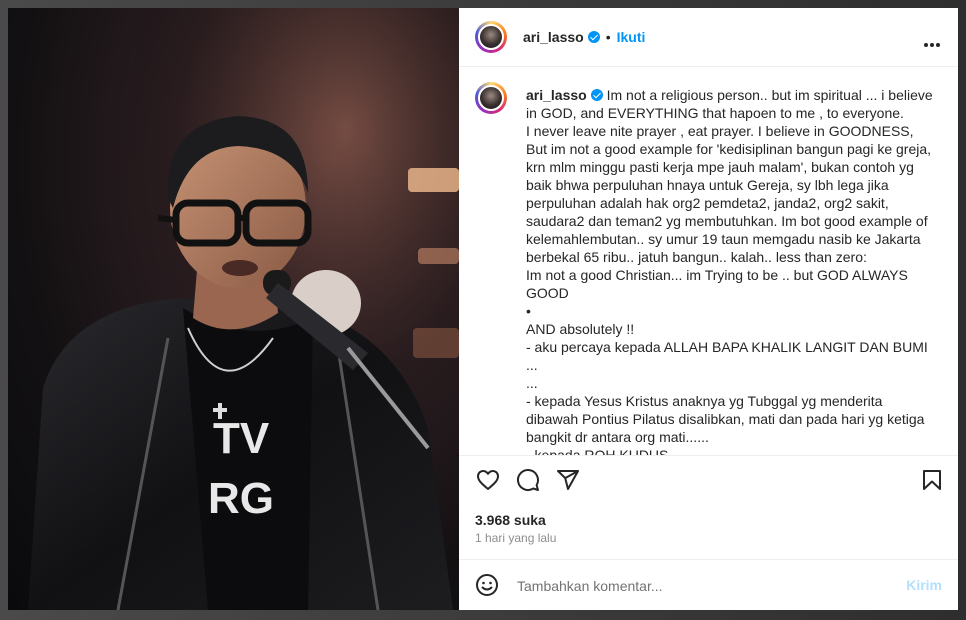  What do you see at coordinates (488, 482) in the screenshot?
I see `heart-icon` at bounding box center [488, 482].